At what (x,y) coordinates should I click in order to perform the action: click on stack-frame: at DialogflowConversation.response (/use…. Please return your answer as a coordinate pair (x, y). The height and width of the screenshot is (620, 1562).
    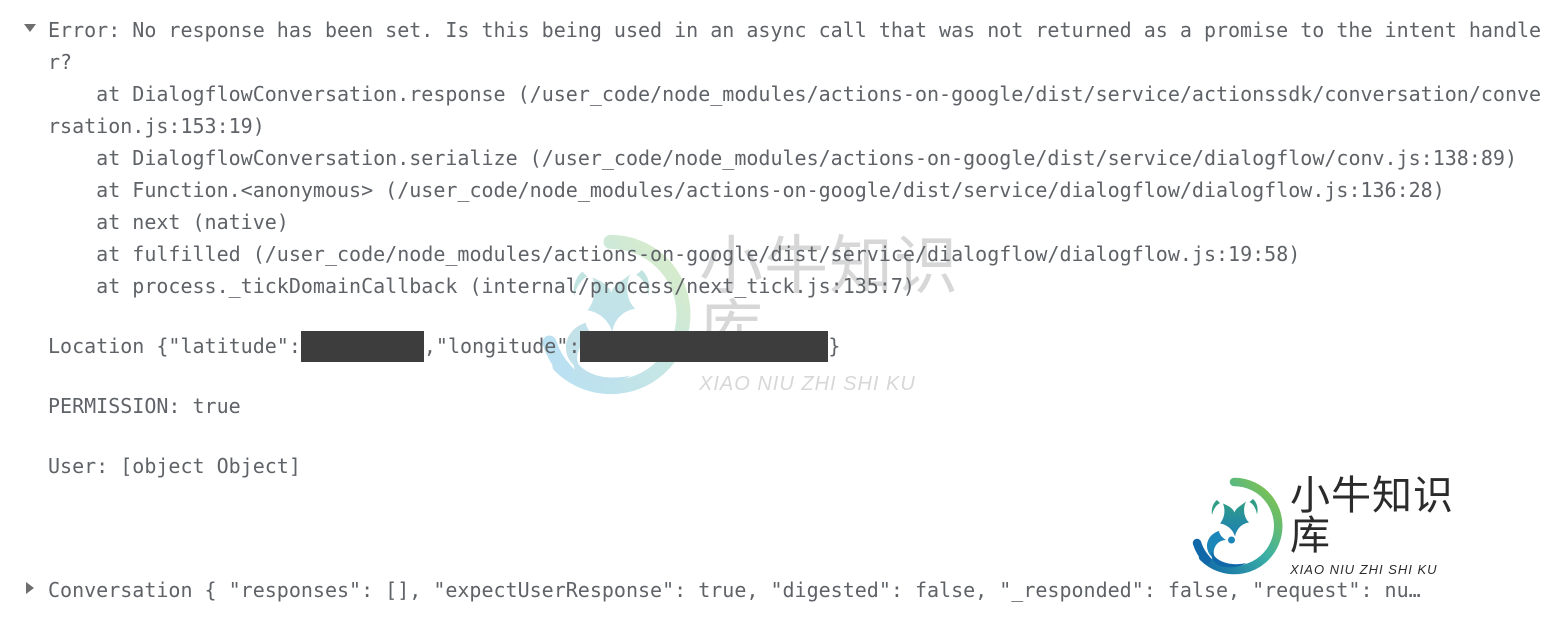
    Looking at the image, I should click on (795, 110).